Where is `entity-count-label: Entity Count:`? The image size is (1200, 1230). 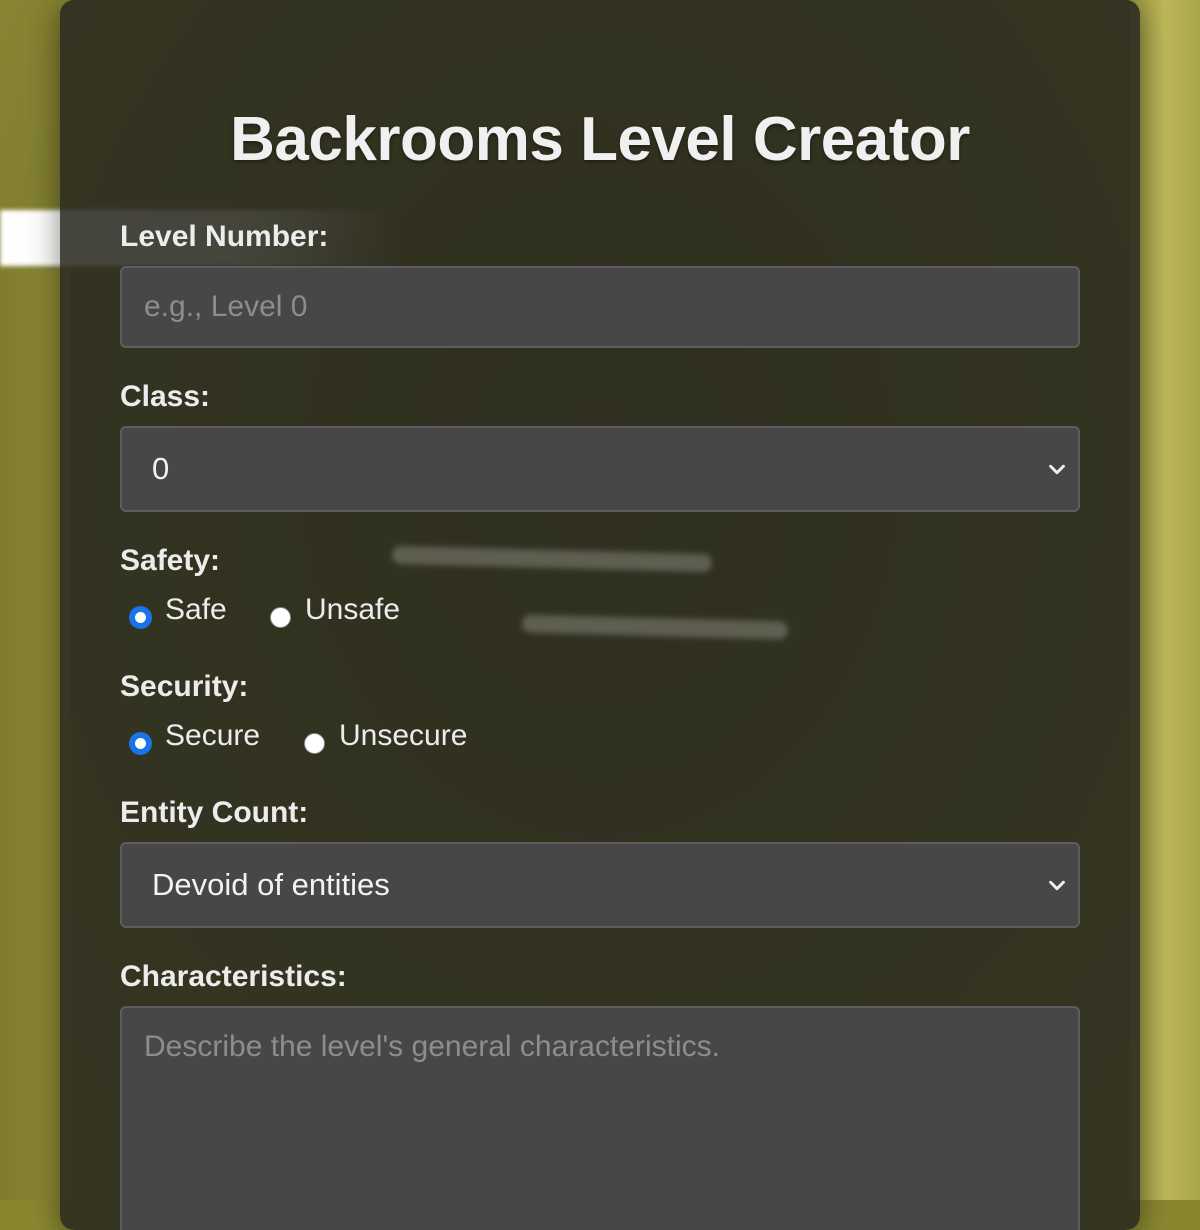 entity-count-label: Entity Count: is located at coordinates (214, 812).